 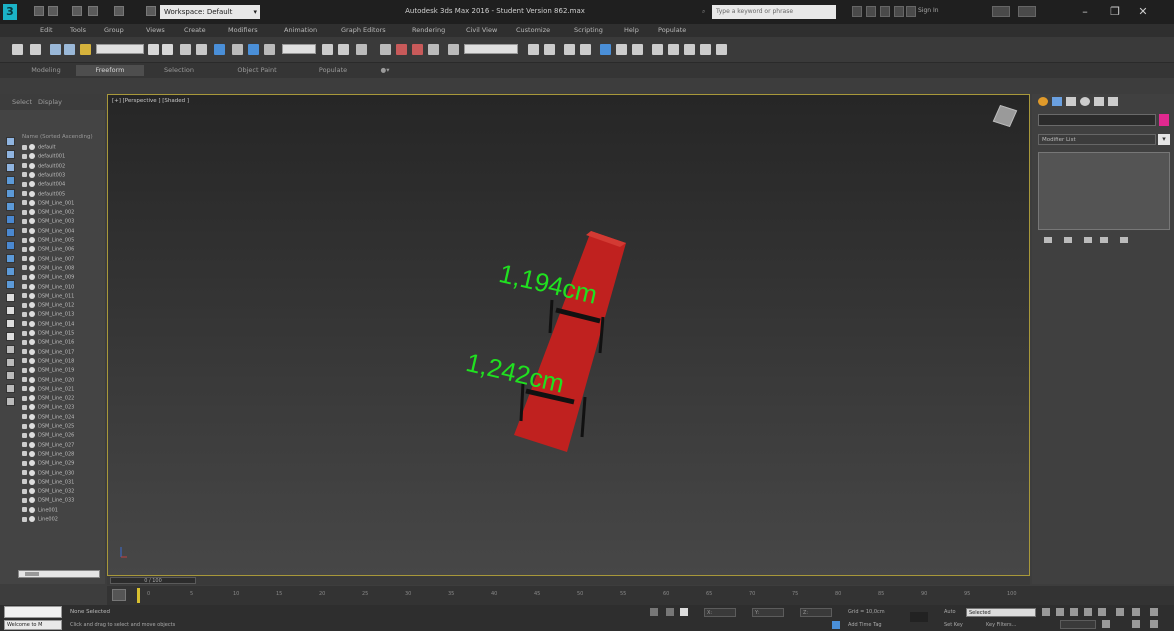 I want to click on render-iterative-icon, so click(x=705, y=49).